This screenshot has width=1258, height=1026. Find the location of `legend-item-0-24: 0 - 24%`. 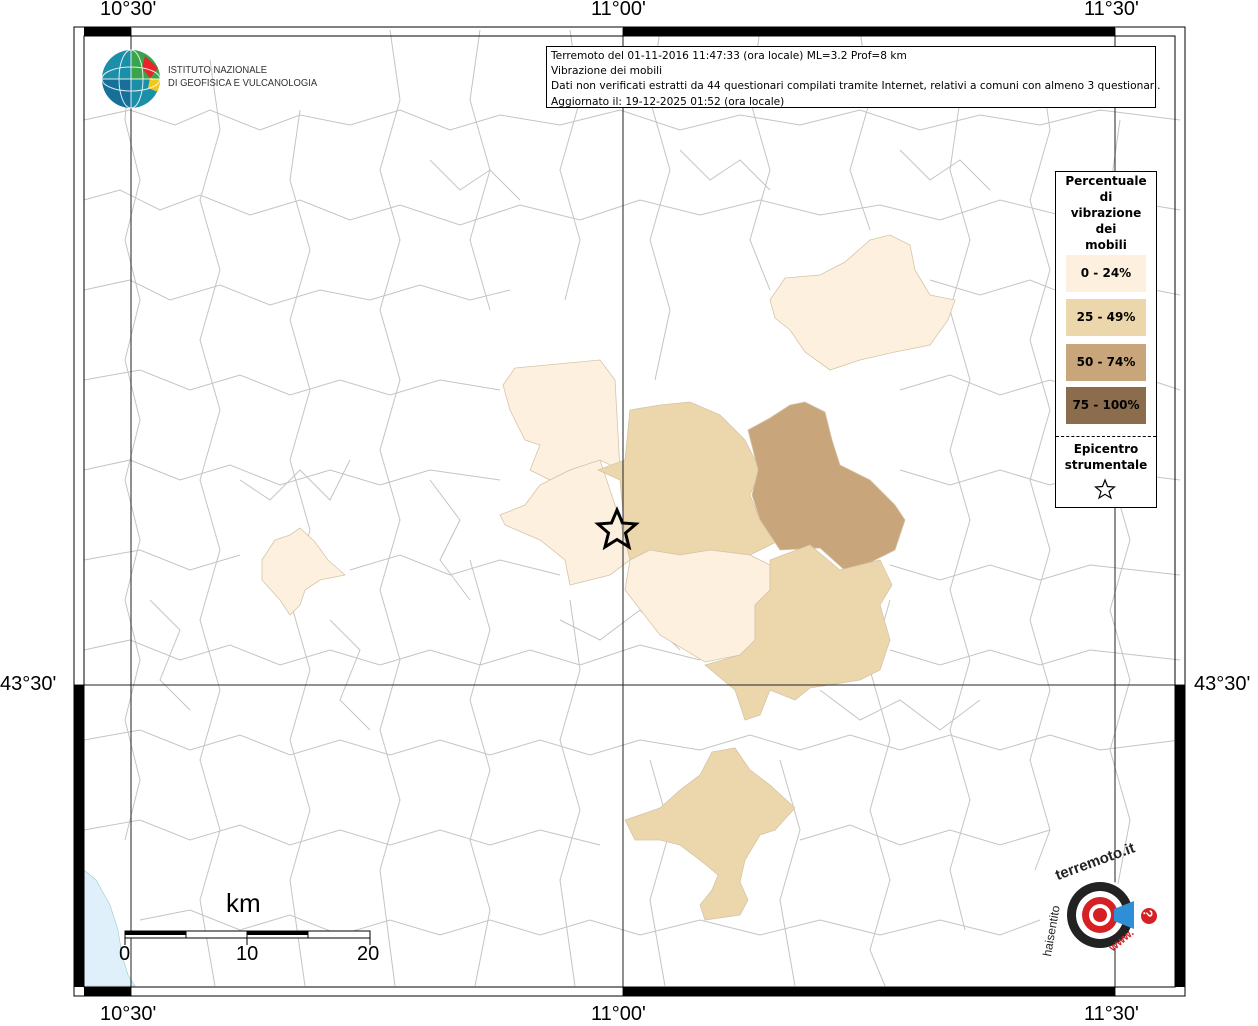

legend-item-0-24: 0 - 24% is located at coordinates (1106, 273).